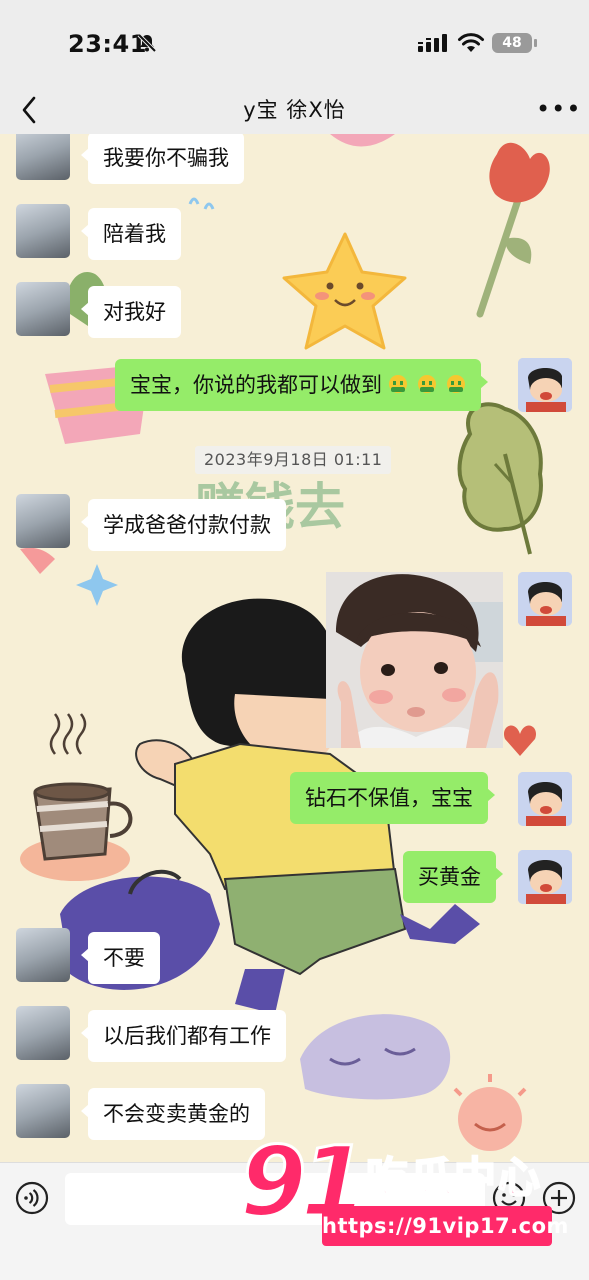 The height and width of the screenshot is (1280, 589). Describe the element at coordinates (293, 460) in the screenshot. I see `timestamp-label: 2023年9月18日 01:11` at that location.